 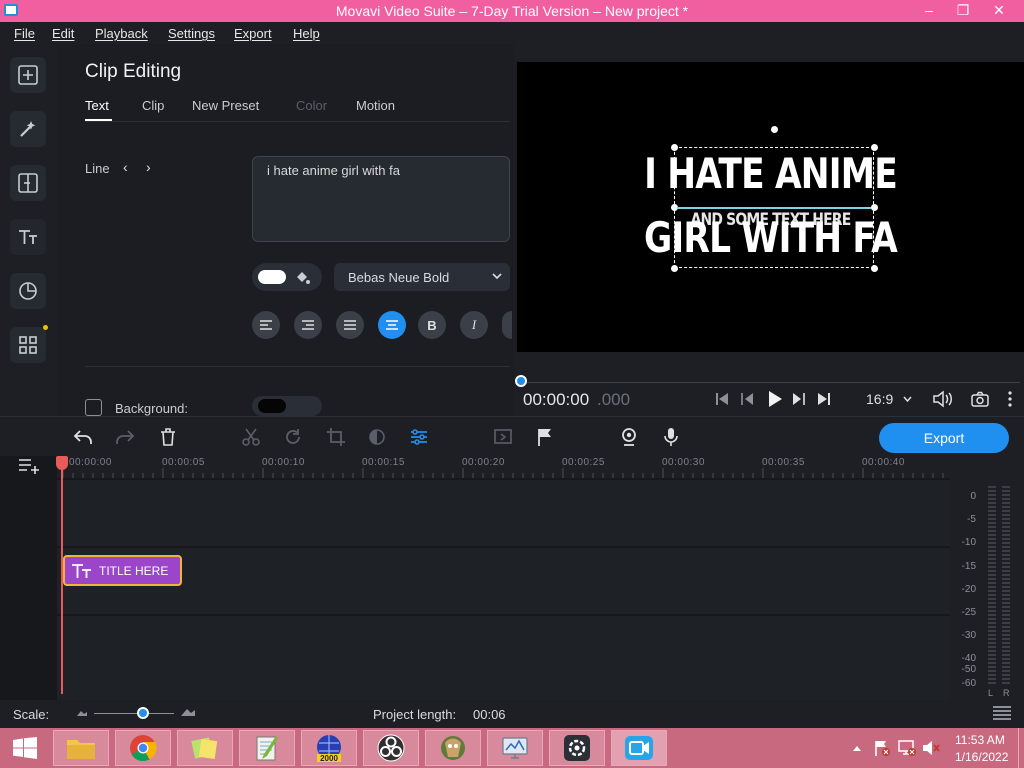 What do you see at coordinates (879, 399) in the screenshot?
I see `aspect-ratio-select: 16:9` at bounding box center [879, 399].